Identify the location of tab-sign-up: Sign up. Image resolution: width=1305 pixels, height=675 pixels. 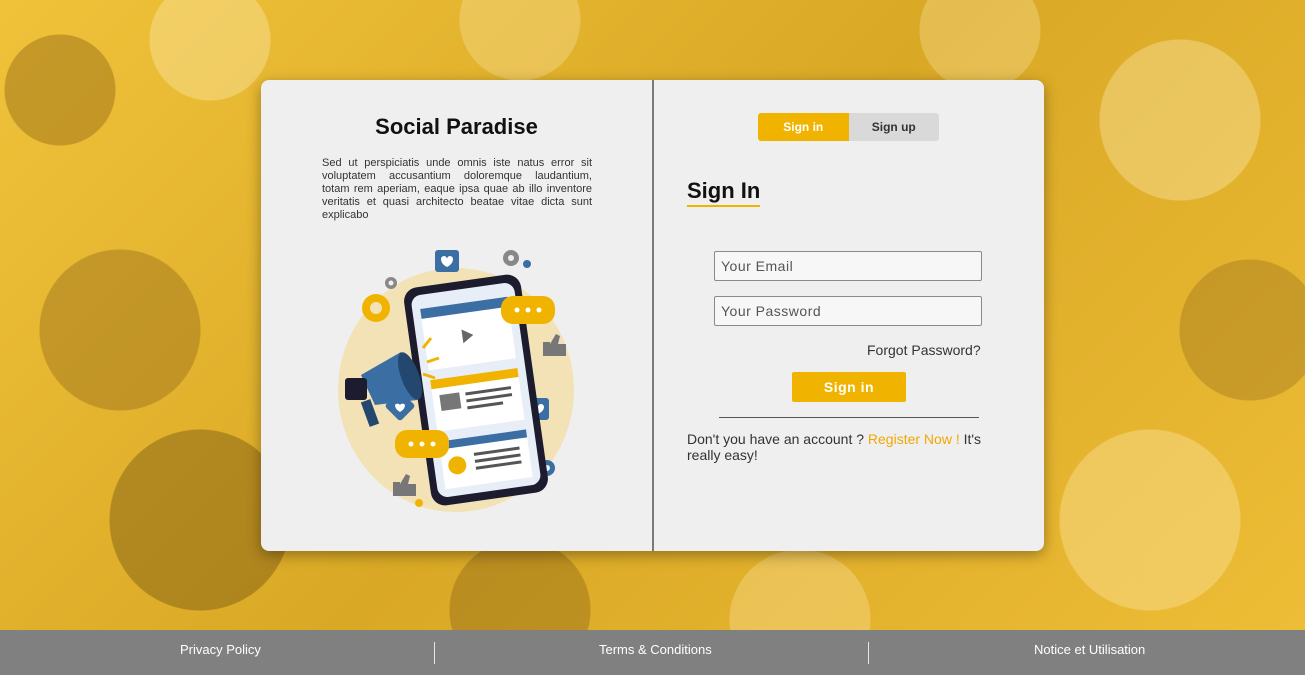
(893, 127).